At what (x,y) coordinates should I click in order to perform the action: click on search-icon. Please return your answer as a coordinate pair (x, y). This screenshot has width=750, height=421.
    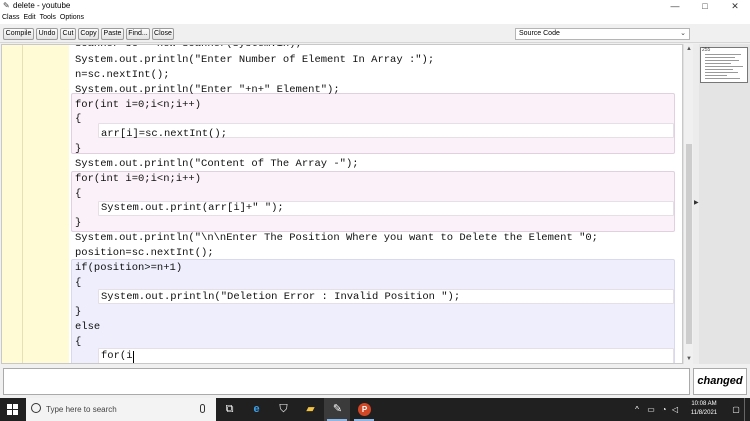
    Looking at the image, I should click on (36, 408).